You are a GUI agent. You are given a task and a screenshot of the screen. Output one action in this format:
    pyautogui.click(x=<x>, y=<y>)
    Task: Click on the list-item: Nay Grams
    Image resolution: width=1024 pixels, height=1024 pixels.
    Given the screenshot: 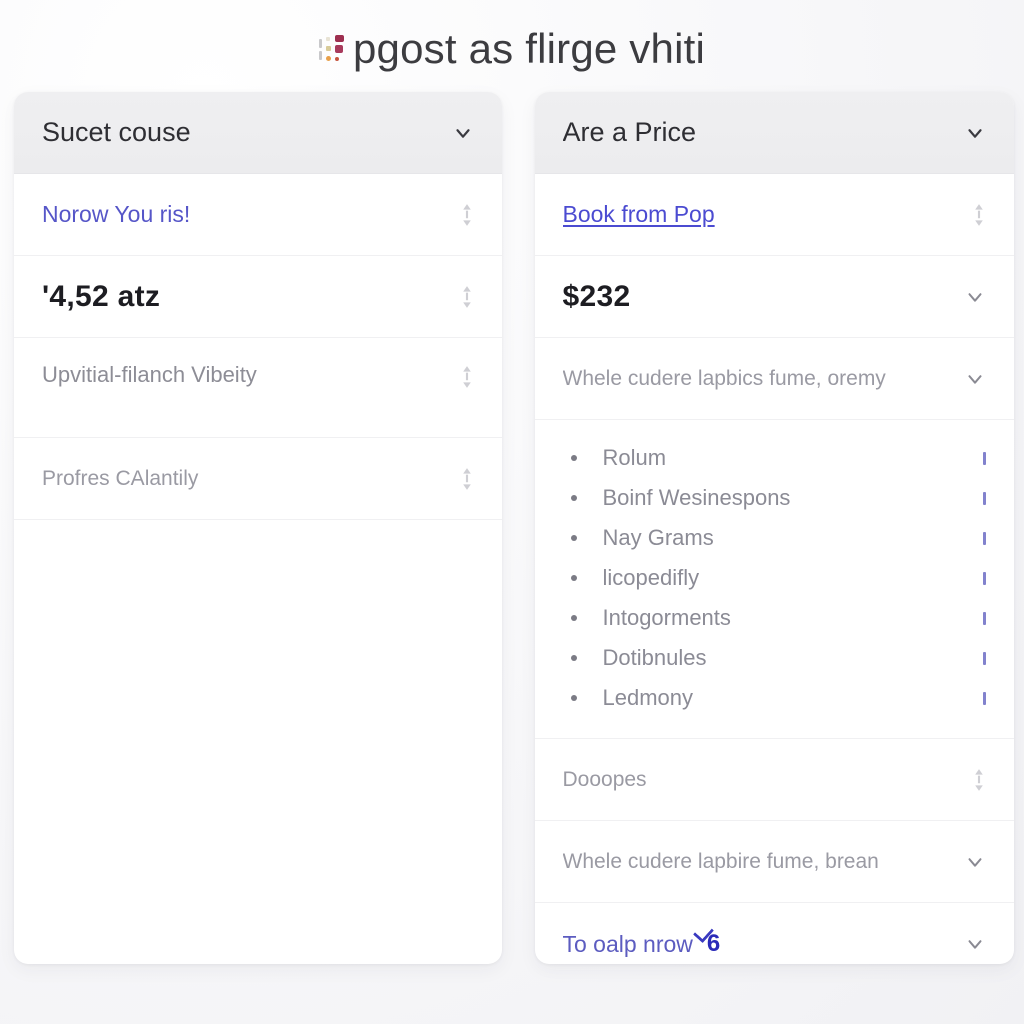 What is the action you would take?
    pyautogui.click(x=777, y=538)
    